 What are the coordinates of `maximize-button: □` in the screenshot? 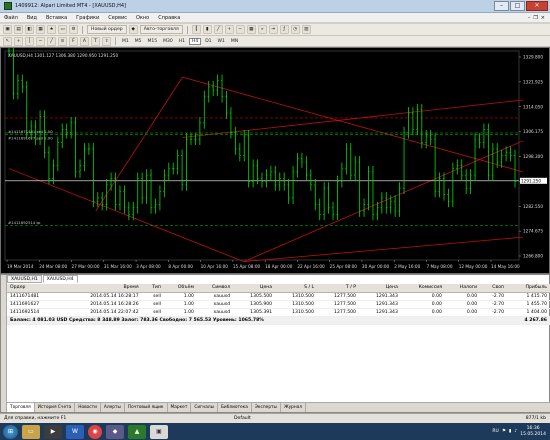 It's located at (517, 6).